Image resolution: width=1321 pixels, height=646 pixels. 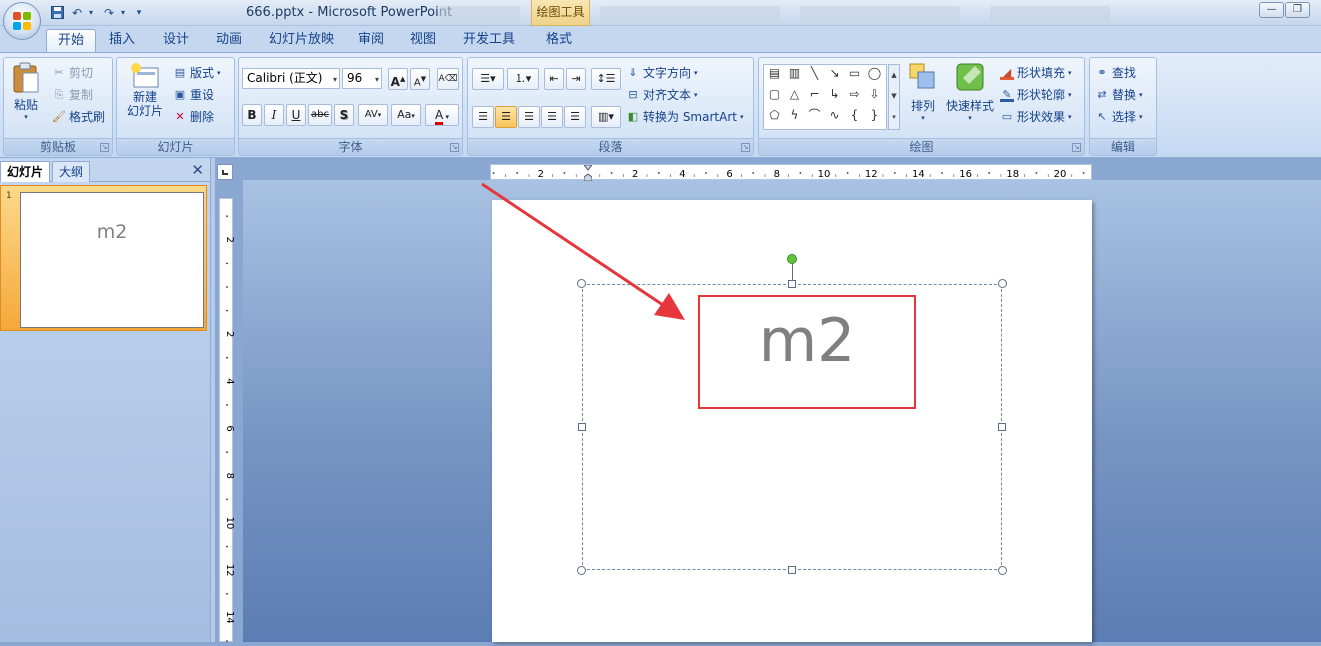 I want to click on select-button: ↖ 选择 ▾, so click(x=1118, y=116).